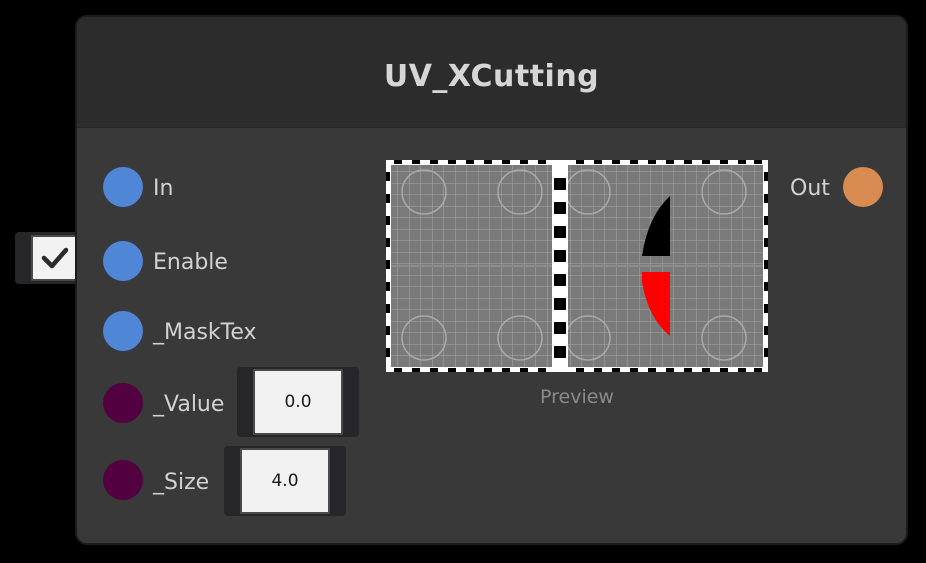 The width and height of the screenshot is (926, 563). Describe the element at coordinates (810, 188) in the screenshot. I see `port-label-out: Out` at that location.